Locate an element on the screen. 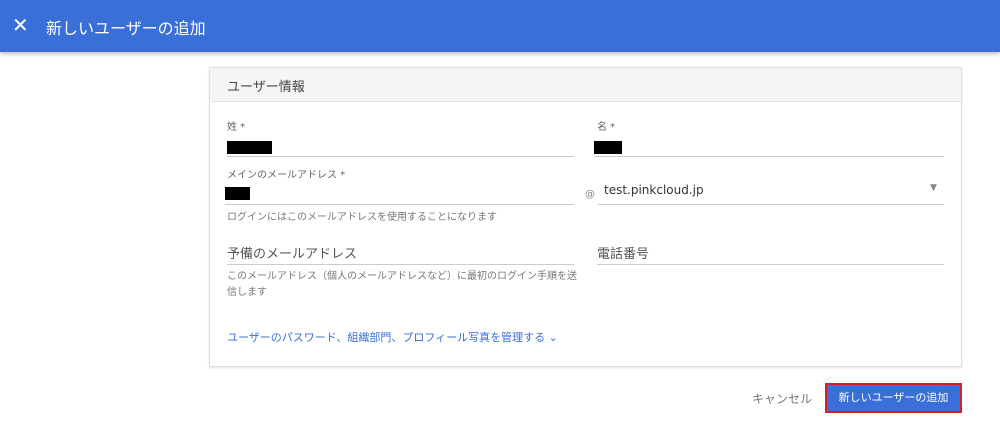  primary-email-label: メインのメールアドレス * is located at coordinates (286, 175).